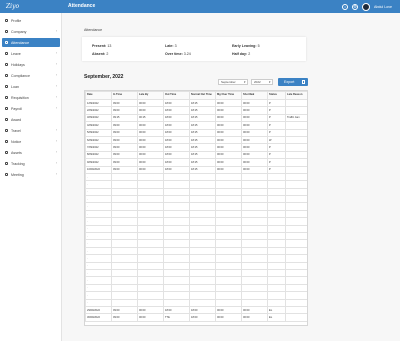 The width and height of the screenshot is (400, 341). I want to click on profile-icon, so click(6, 20).